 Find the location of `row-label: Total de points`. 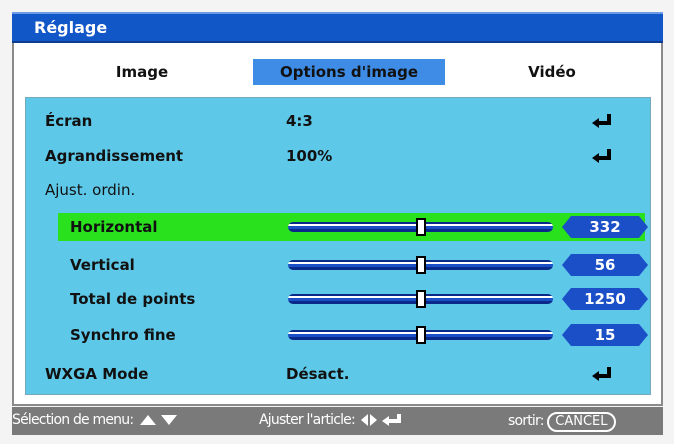

row-label: Total de points is located at coordinates (133, 299).